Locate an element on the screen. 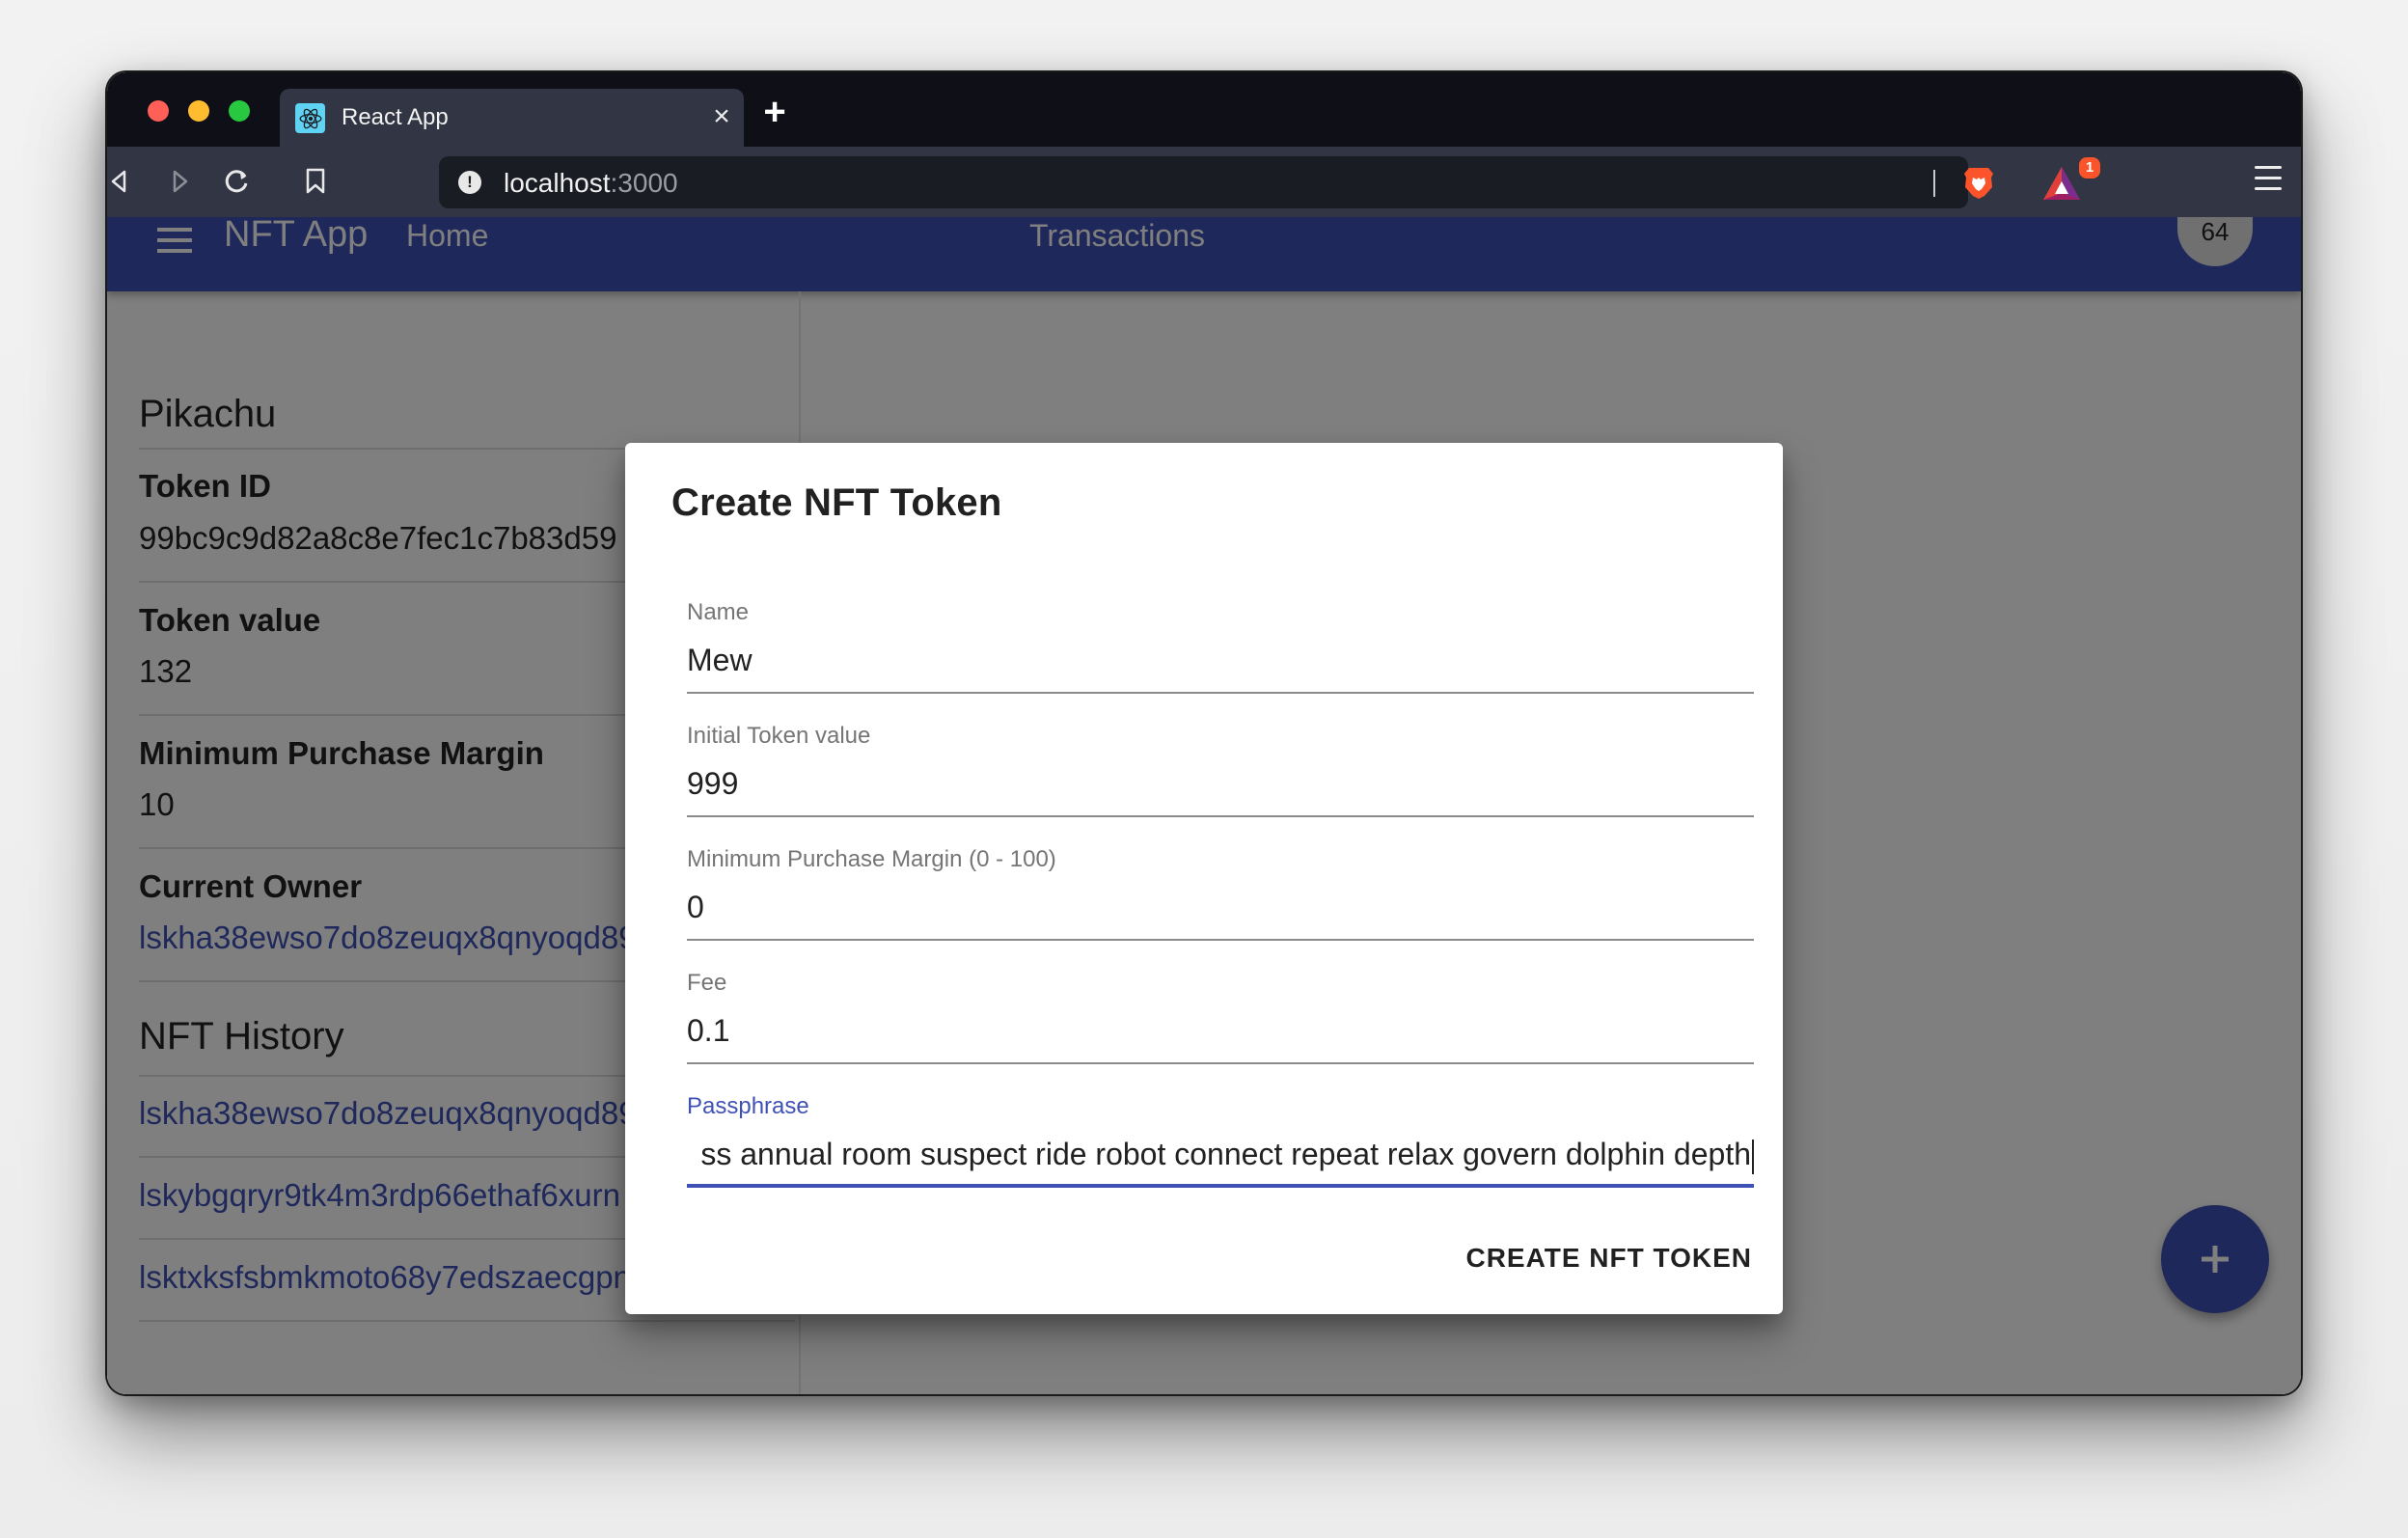  address-bar: ! localhost:3000 1 is located at coordinates (1269, 182).